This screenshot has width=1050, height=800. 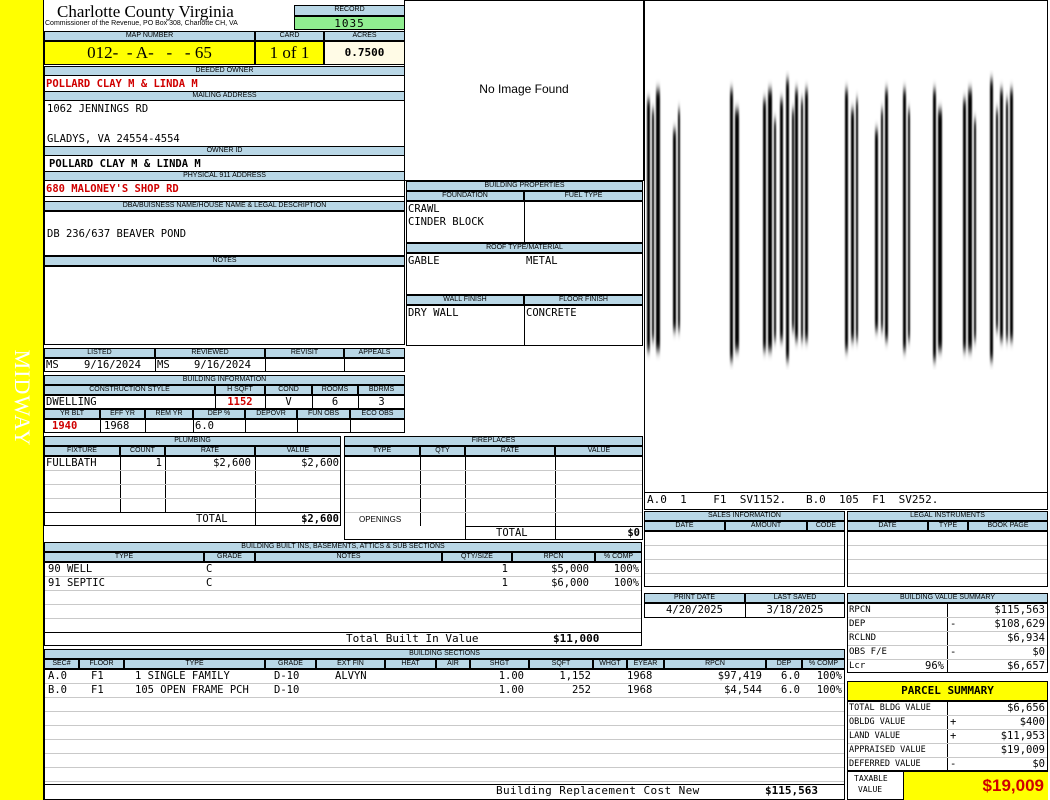 What do you see at coordinates (335, 402) in the screenshot?
I see `rooms: 6` at bounding box center [335, 402].